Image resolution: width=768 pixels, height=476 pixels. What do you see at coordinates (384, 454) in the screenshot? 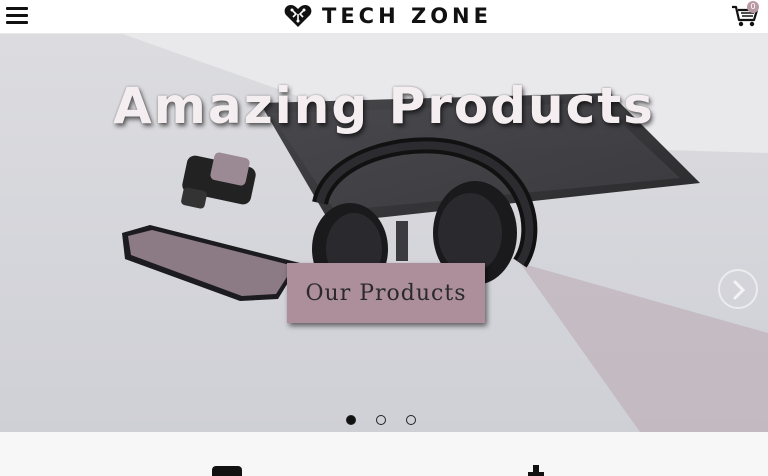
I see `features-section` at bounding box center [384, 454].